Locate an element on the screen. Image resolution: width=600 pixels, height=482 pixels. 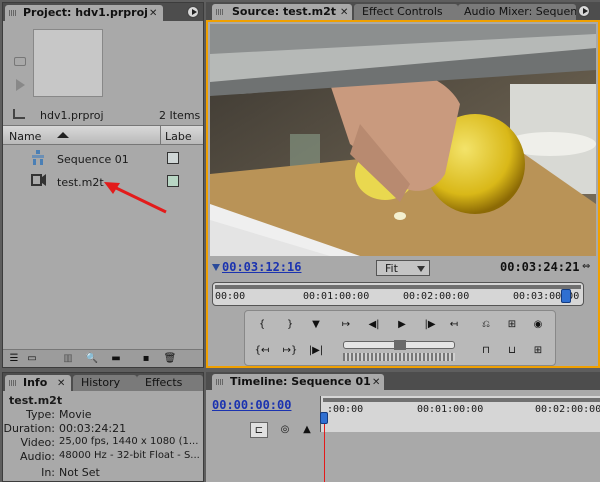
tab-effects: Effects is located at coordinates (170, 383).